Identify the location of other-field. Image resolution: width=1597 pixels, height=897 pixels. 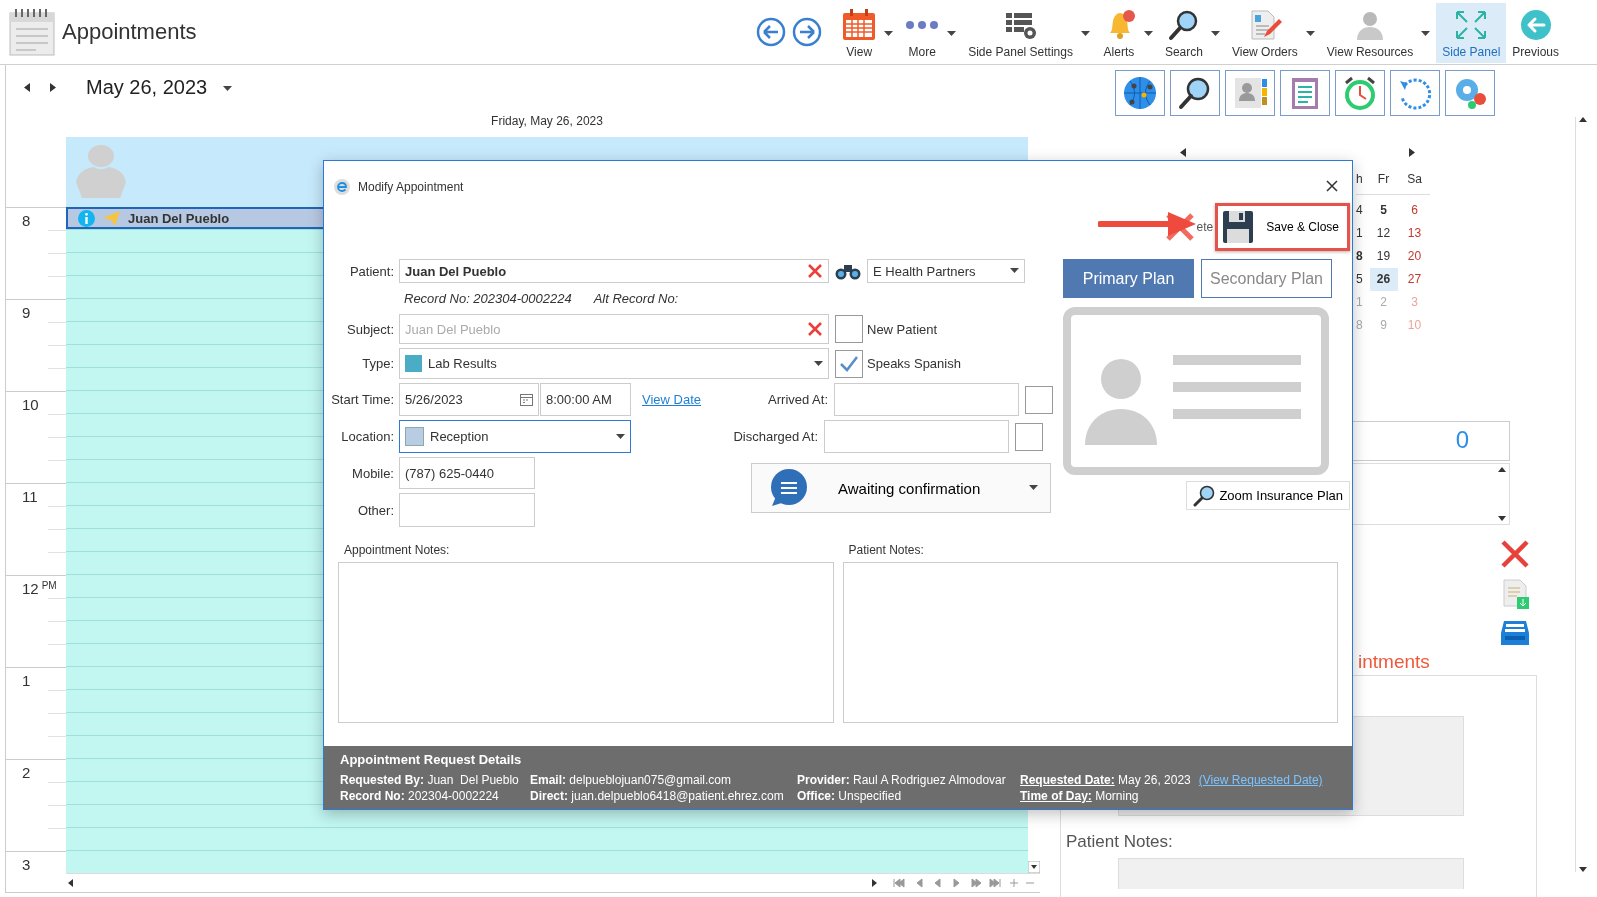
(467, 510).